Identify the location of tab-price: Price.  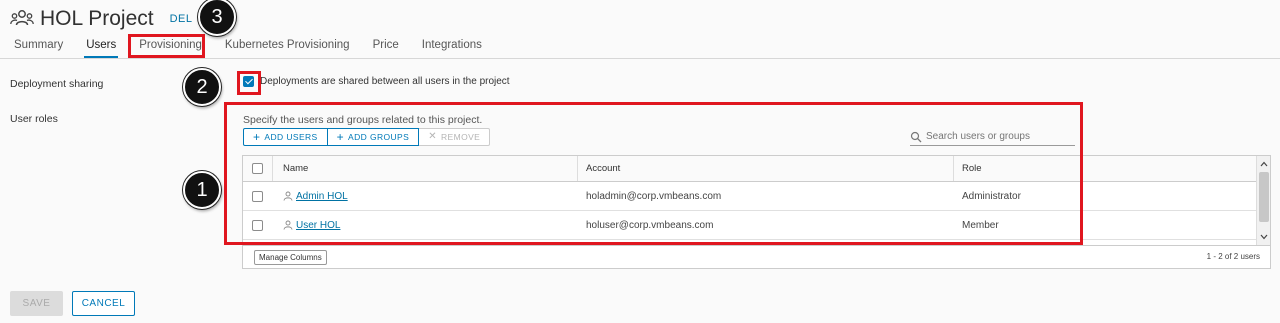
(386, 48).